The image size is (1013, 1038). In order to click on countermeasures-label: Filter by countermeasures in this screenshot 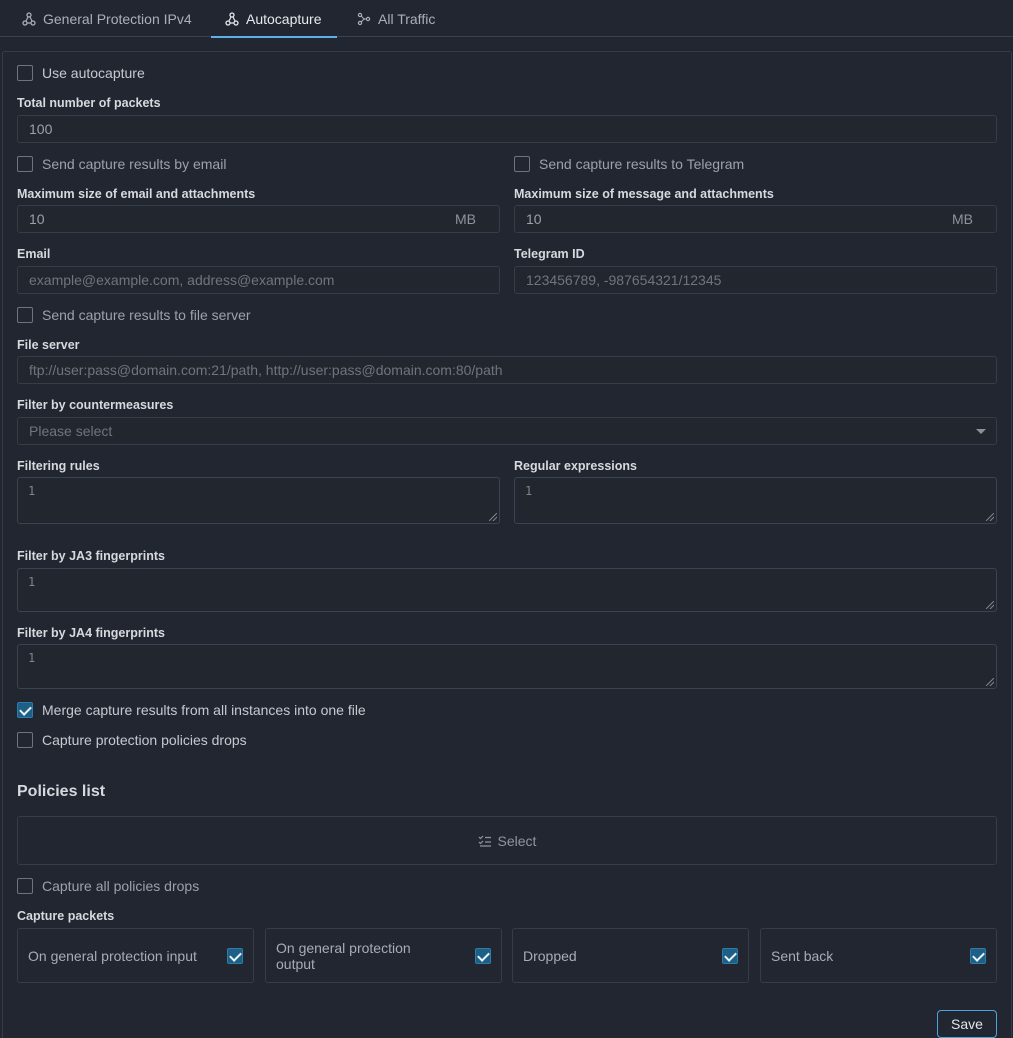, I will do `click(95, 405)`.